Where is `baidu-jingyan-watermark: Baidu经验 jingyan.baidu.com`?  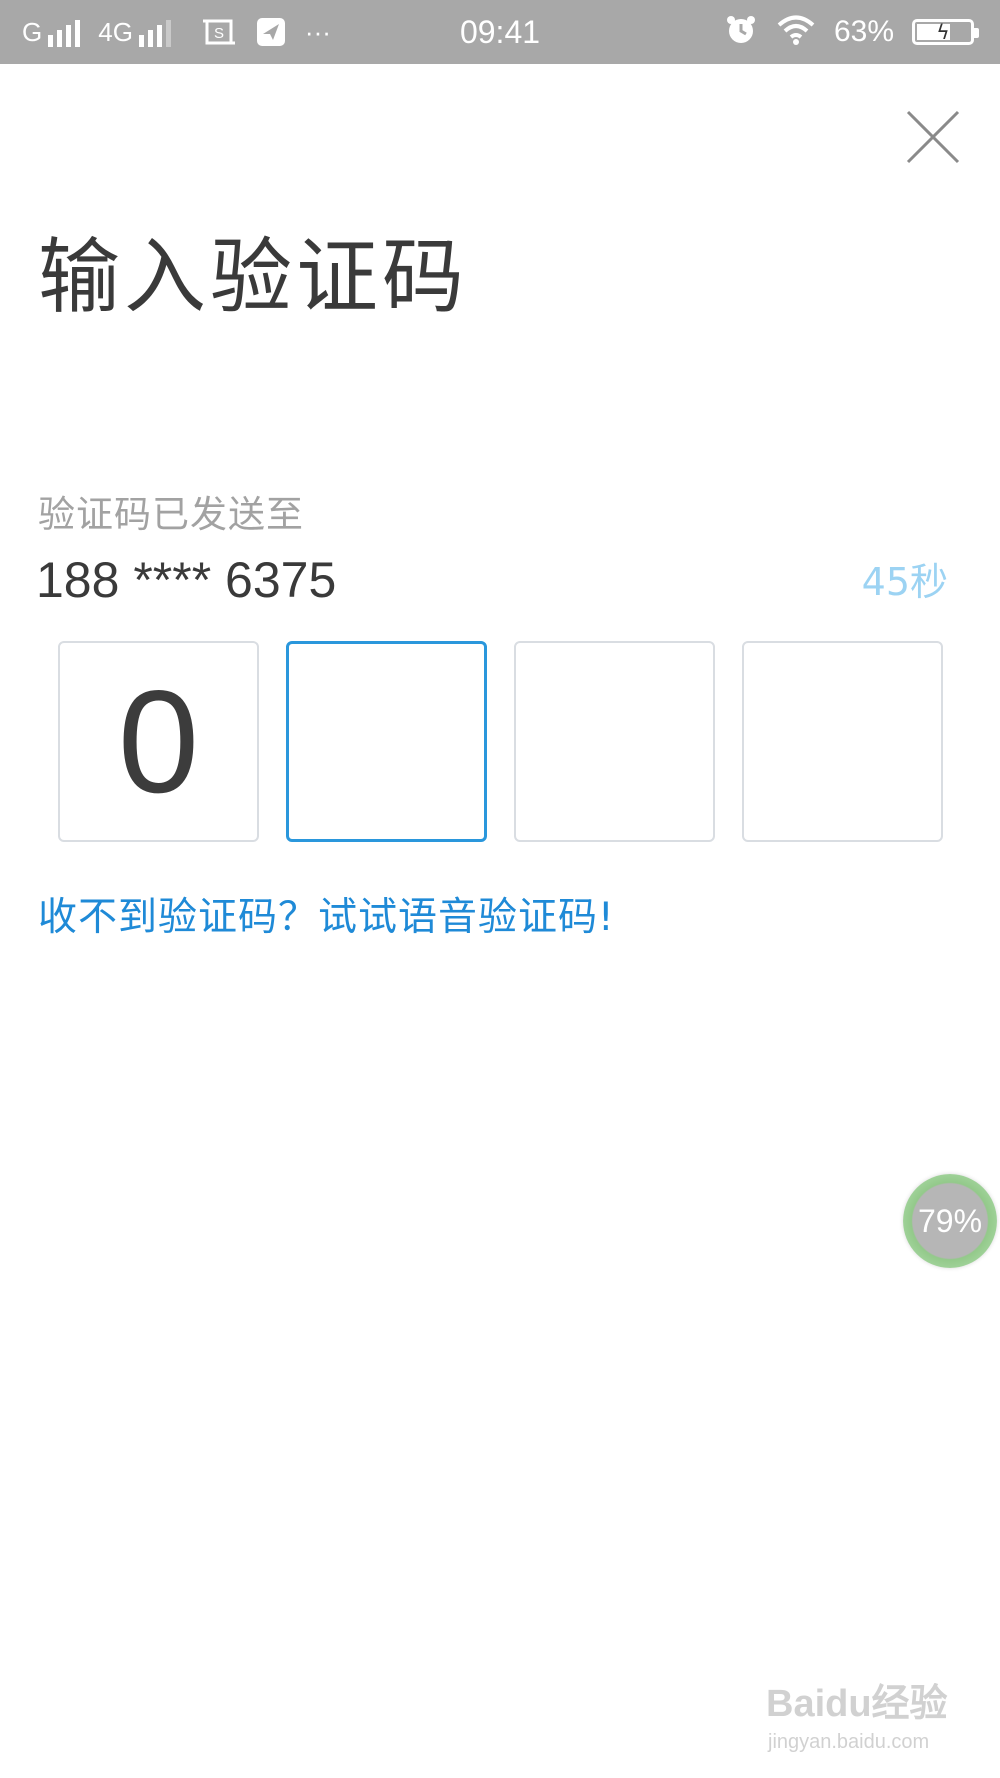
baidu-jingyan-watermark: Baidu经验 jingyan.baidu.com is located at coordinates (864, 1716).